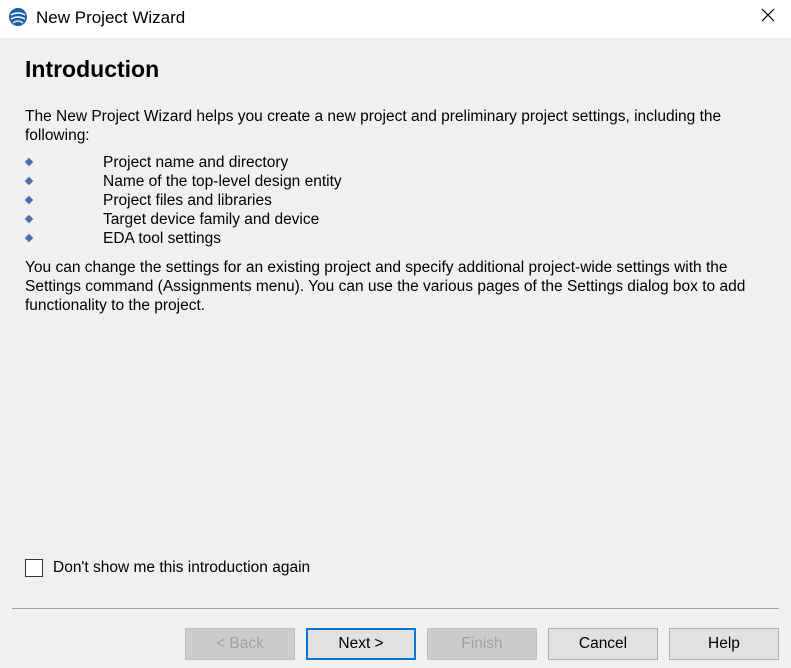 The image size is (791, 668). Describe the element at coordinates (240, 644) in the screenshot. I see `back-button: < Back` at that location.